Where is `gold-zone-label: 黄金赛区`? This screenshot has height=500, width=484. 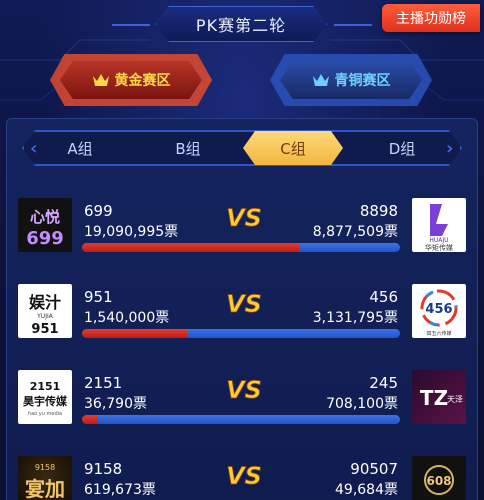 gold-zone-label: 黄金赛区 is located at coordinates (142, 81).